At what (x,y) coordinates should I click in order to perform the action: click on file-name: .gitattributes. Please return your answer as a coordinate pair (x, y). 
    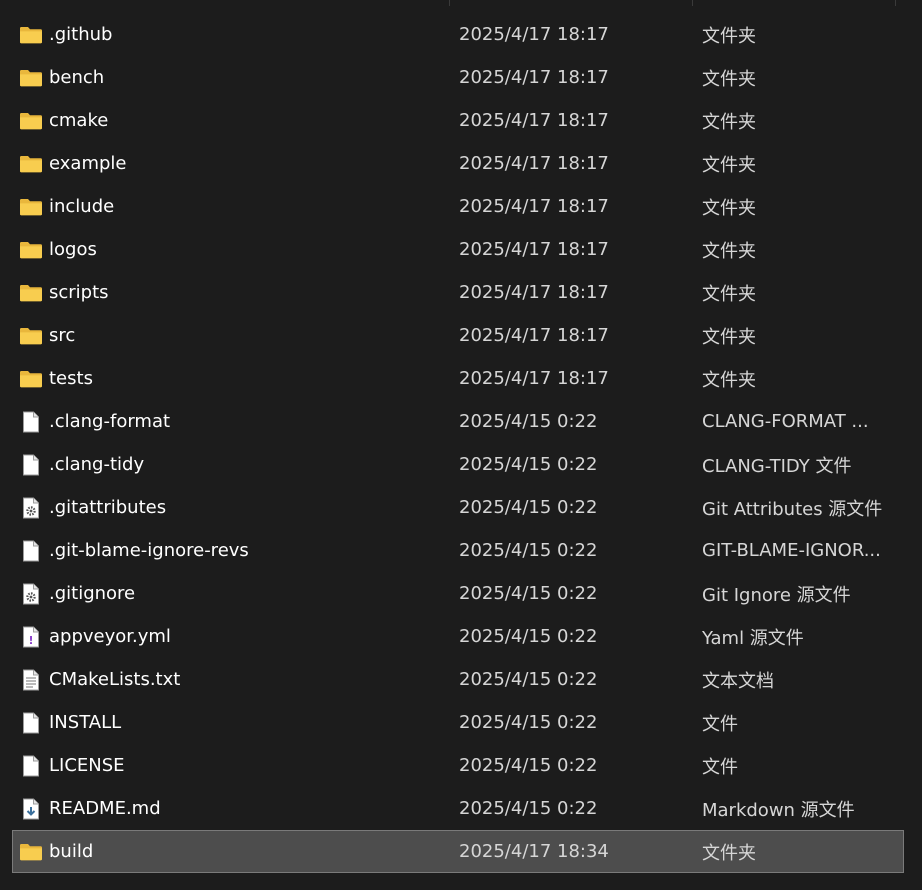
    Looking at the image, I should click on (108, 507).